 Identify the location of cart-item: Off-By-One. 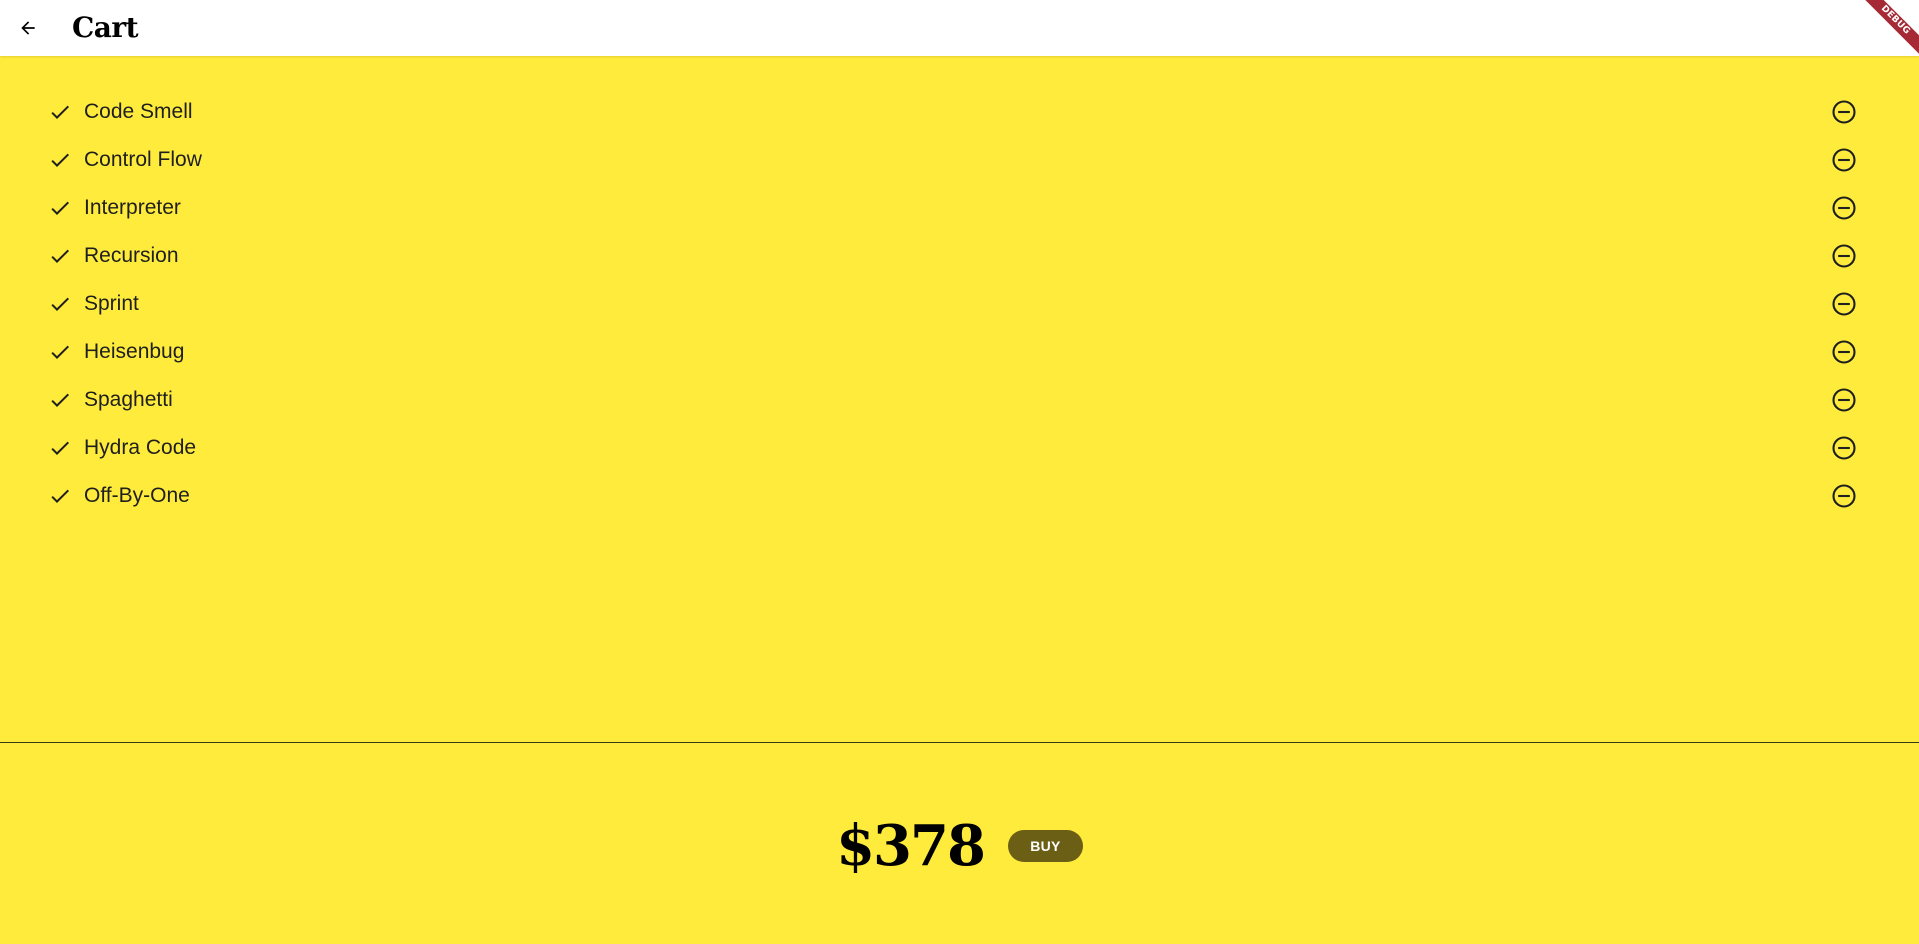
(959, 496).